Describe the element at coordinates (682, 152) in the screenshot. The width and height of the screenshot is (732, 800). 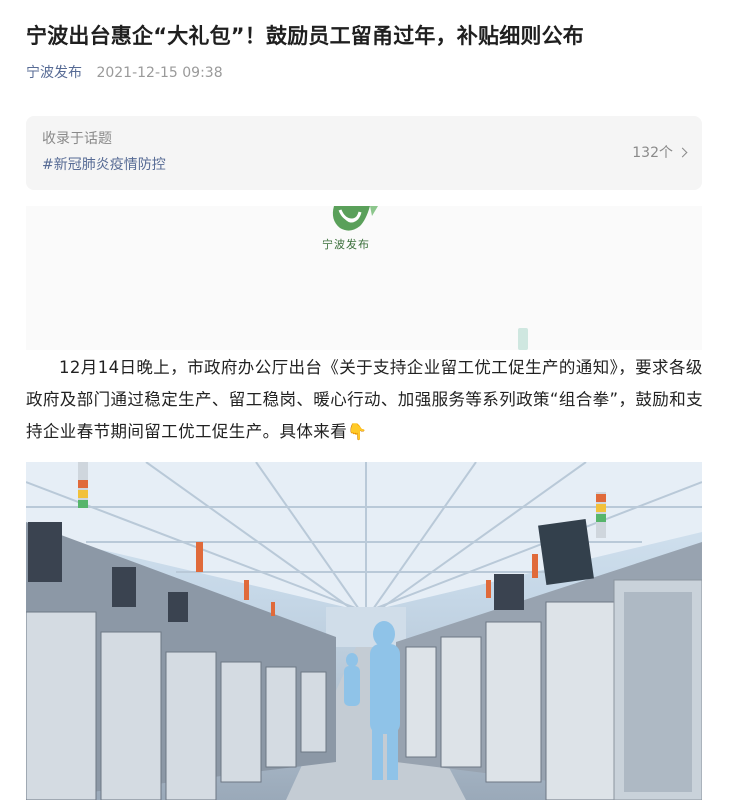
I see `chevron-right-icon` at that location.